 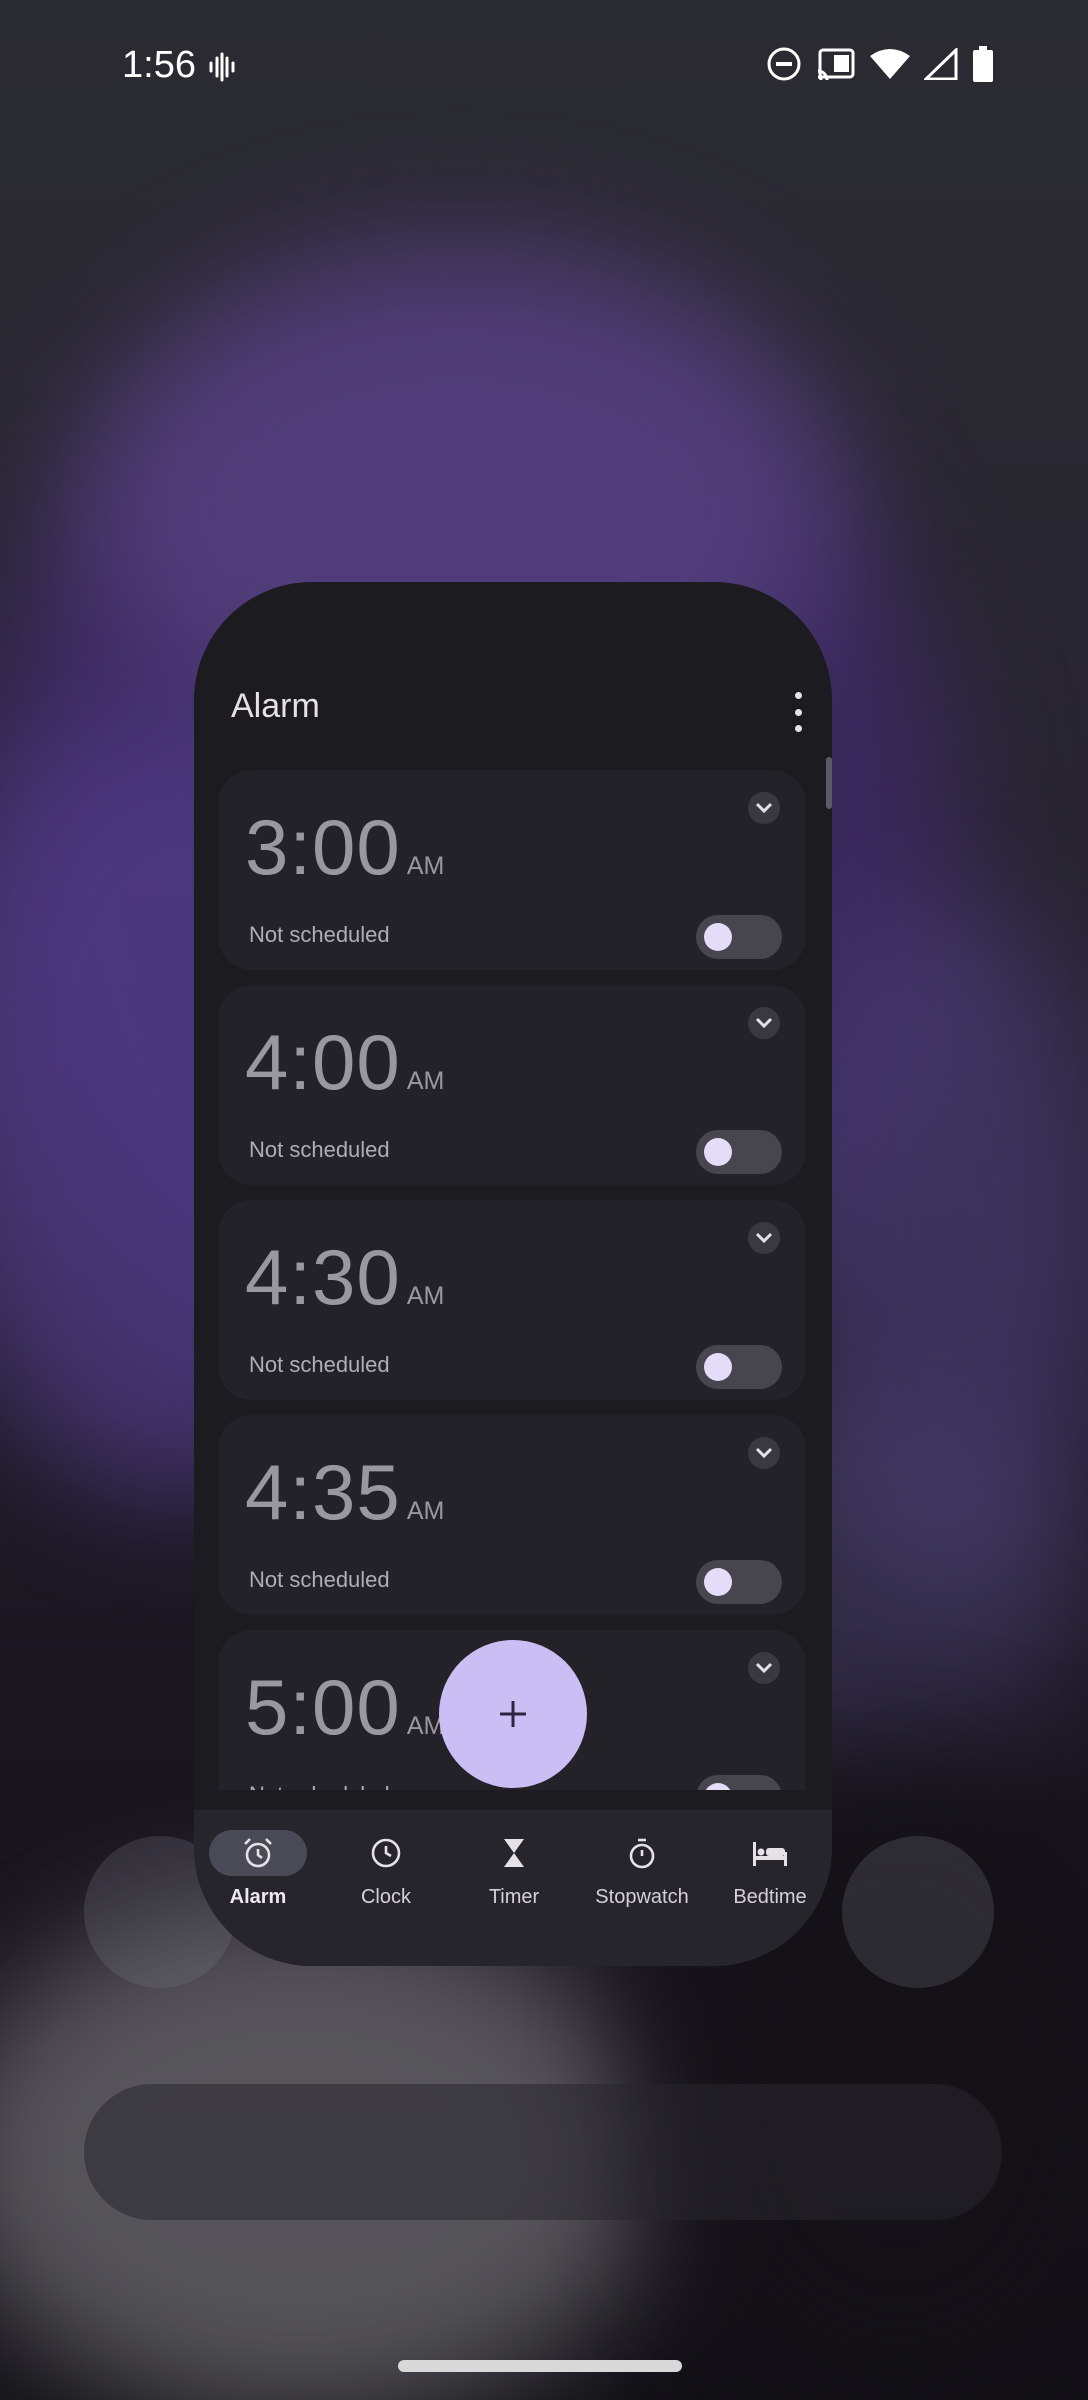 I want to click on tab-bedtime: Bedtime, so click(x=769, y=1870).